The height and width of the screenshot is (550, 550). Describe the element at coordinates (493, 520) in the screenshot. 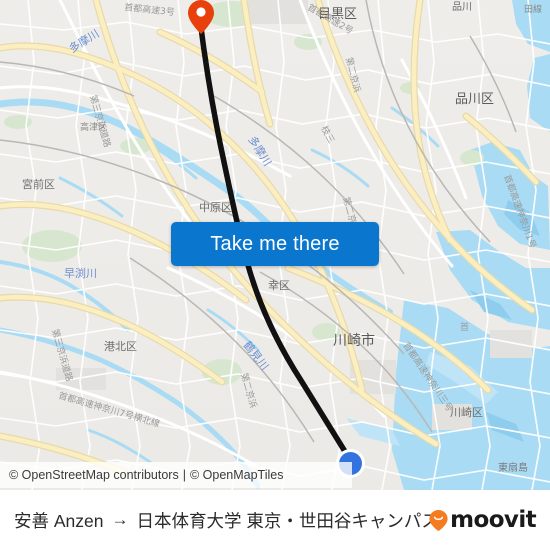

I see `moovit-wordmark: moovit` at that location.